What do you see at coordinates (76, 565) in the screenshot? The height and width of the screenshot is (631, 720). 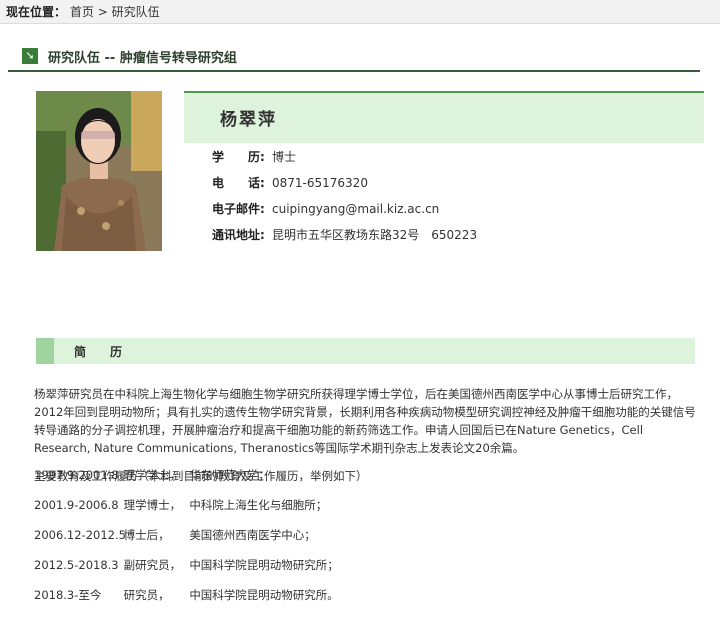 I see `history-date: 2012.5-2018.3` at bounding box center [76, 565].